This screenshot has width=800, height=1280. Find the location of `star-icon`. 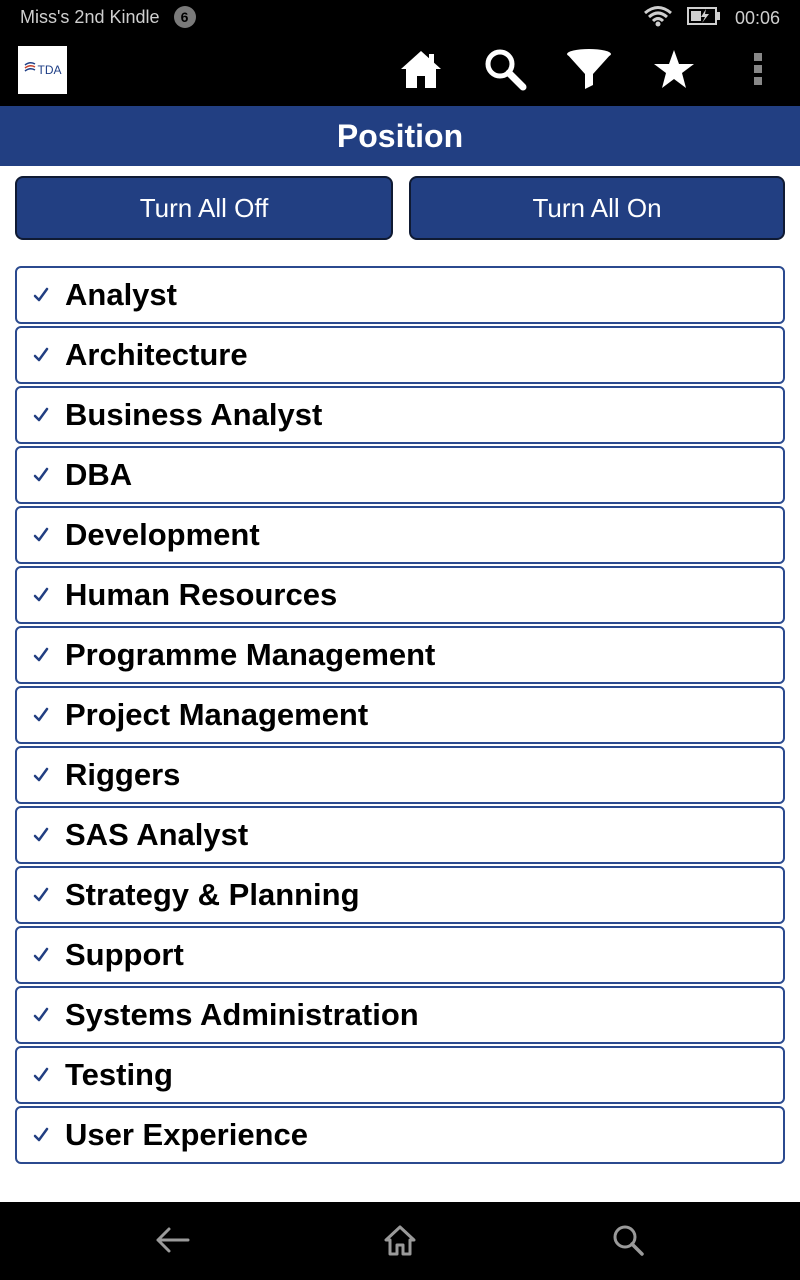

star-icon is located at coordinates (674, 71).